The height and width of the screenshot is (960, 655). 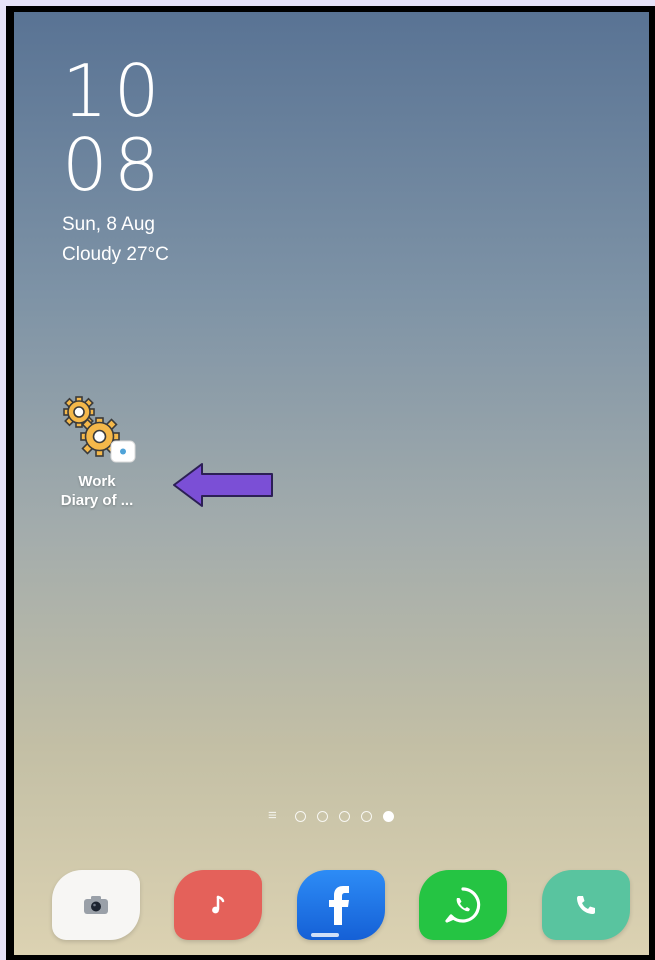 I want to click on whatsapp-icon, so click(x=463, y=905).